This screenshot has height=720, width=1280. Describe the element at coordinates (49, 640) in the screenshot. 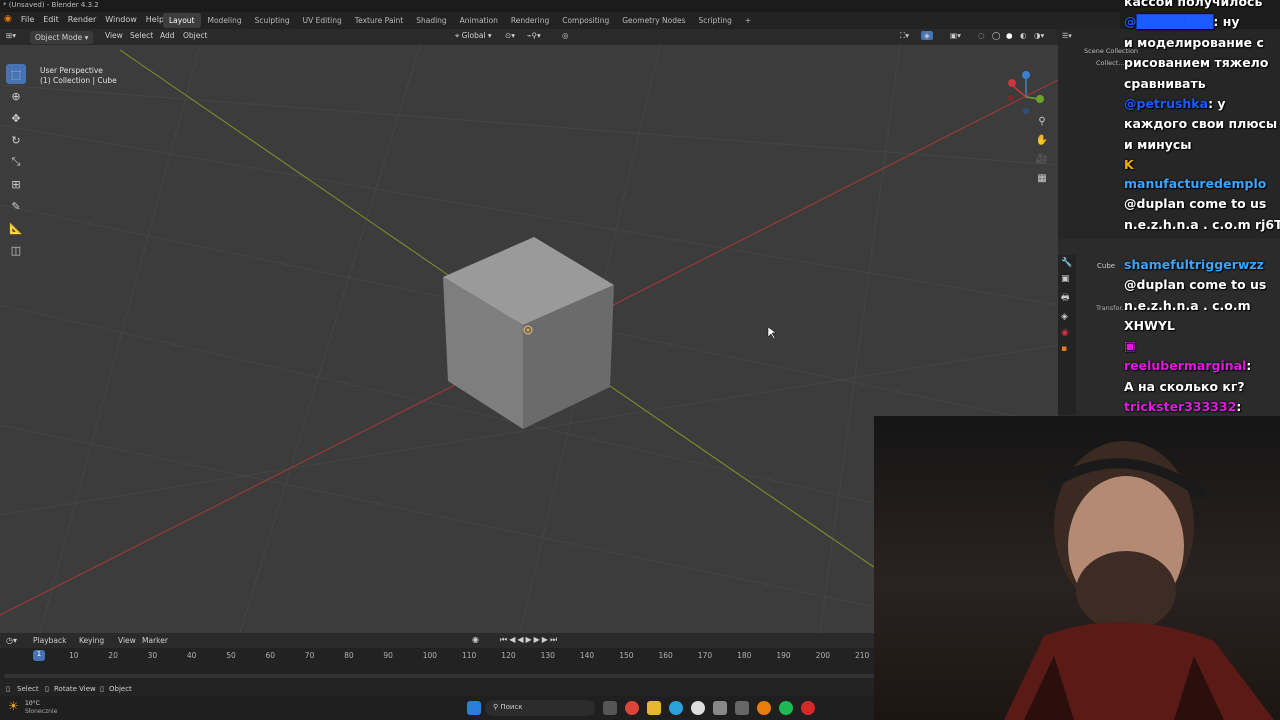

I see `timeline-menu-playback: Playback` at that location.